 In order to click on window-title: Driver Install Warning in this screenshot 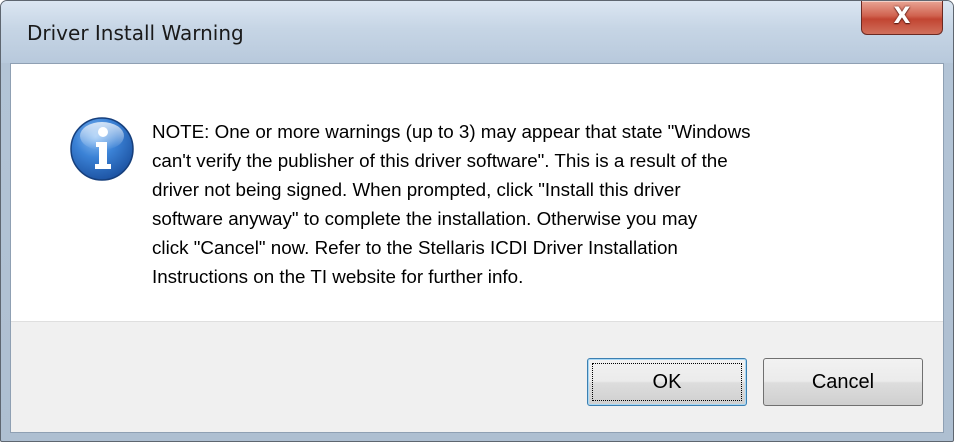, I will do `click(135, 33)`.